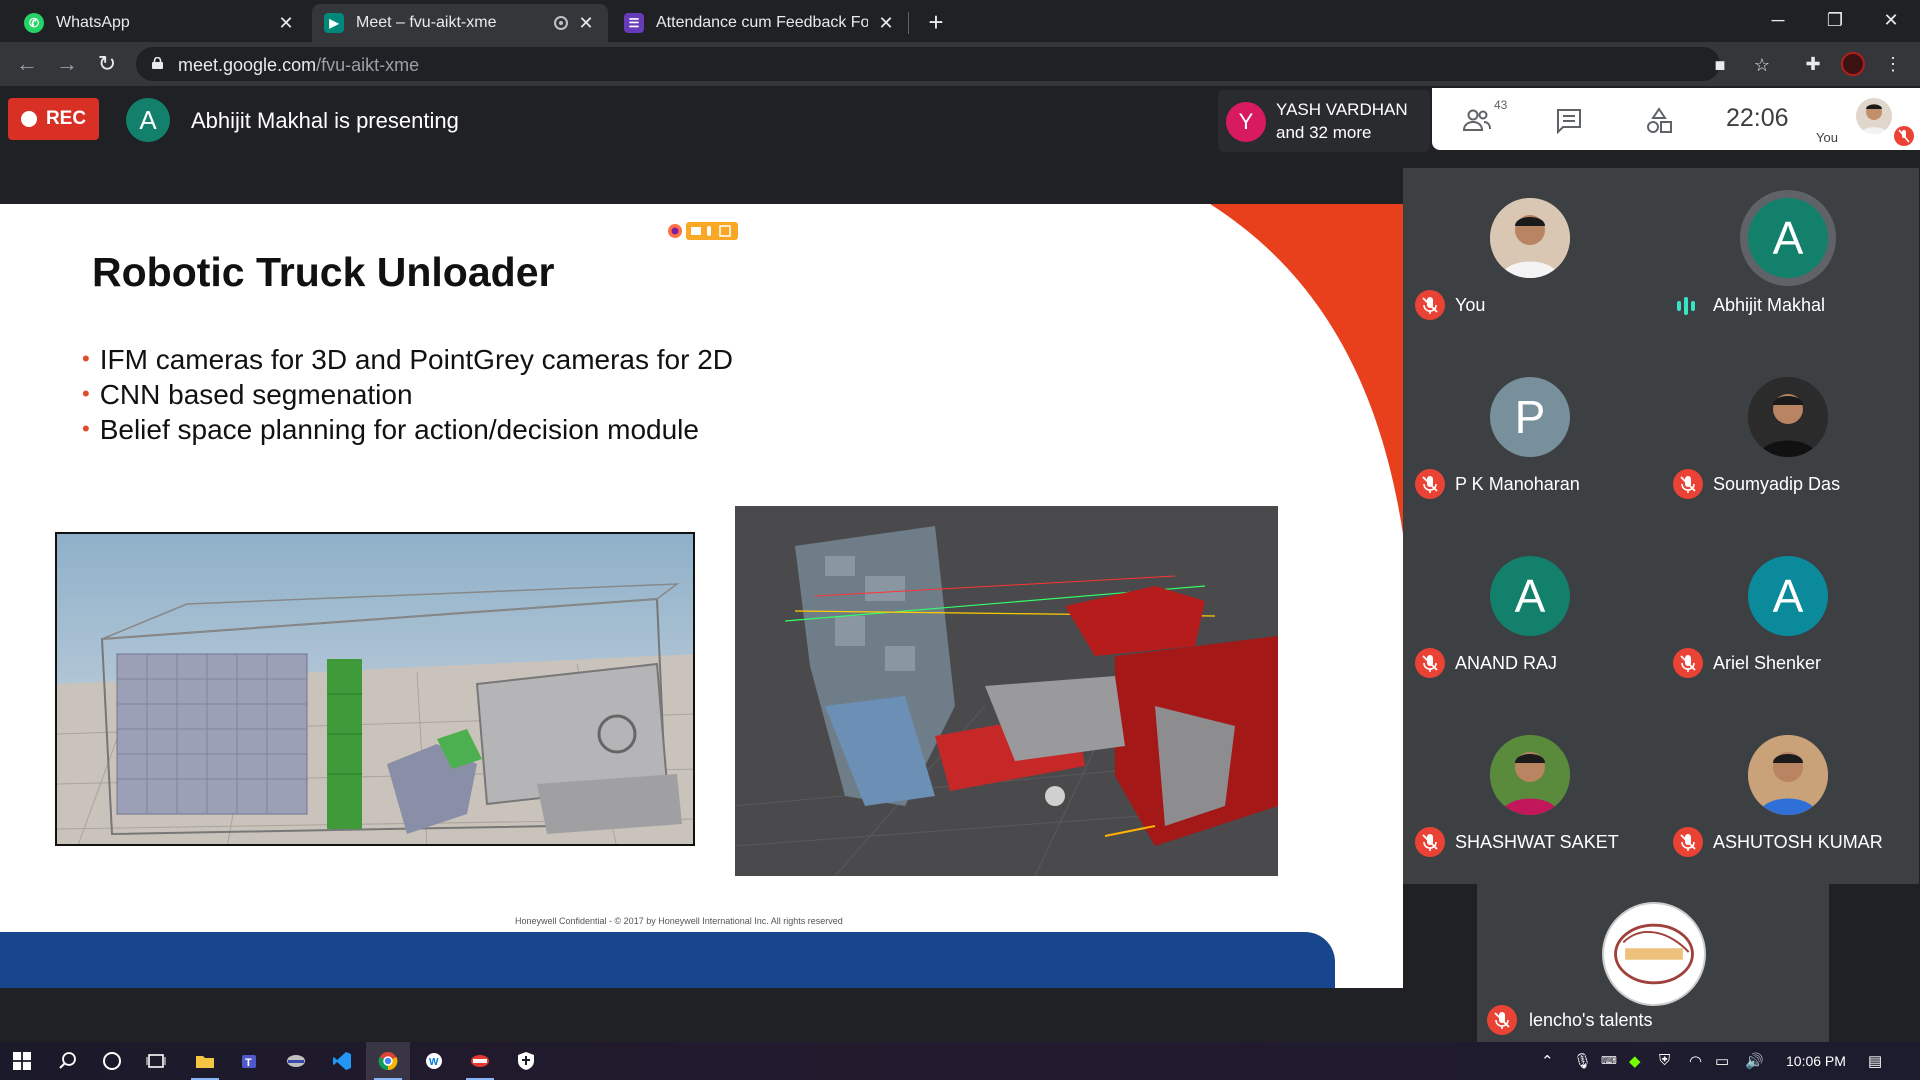 The image size is (1920, 1080). I want to click on slide-footer-bar, so click(667, 960).